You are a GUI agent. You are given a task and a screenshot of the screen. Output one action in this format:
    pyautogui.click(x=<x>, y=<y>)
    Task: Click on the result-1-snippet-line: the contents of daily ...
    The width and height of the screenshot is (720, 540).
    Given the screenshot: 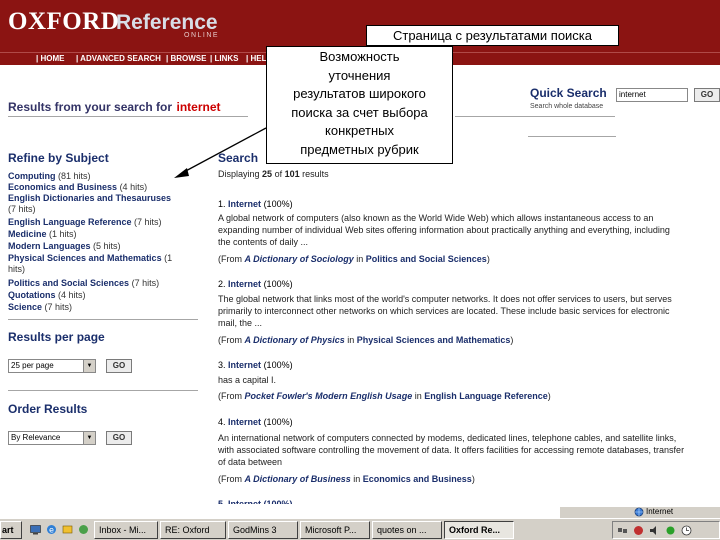 What is the action you would take?
    pyautogui.click(x=263, y=242)
    